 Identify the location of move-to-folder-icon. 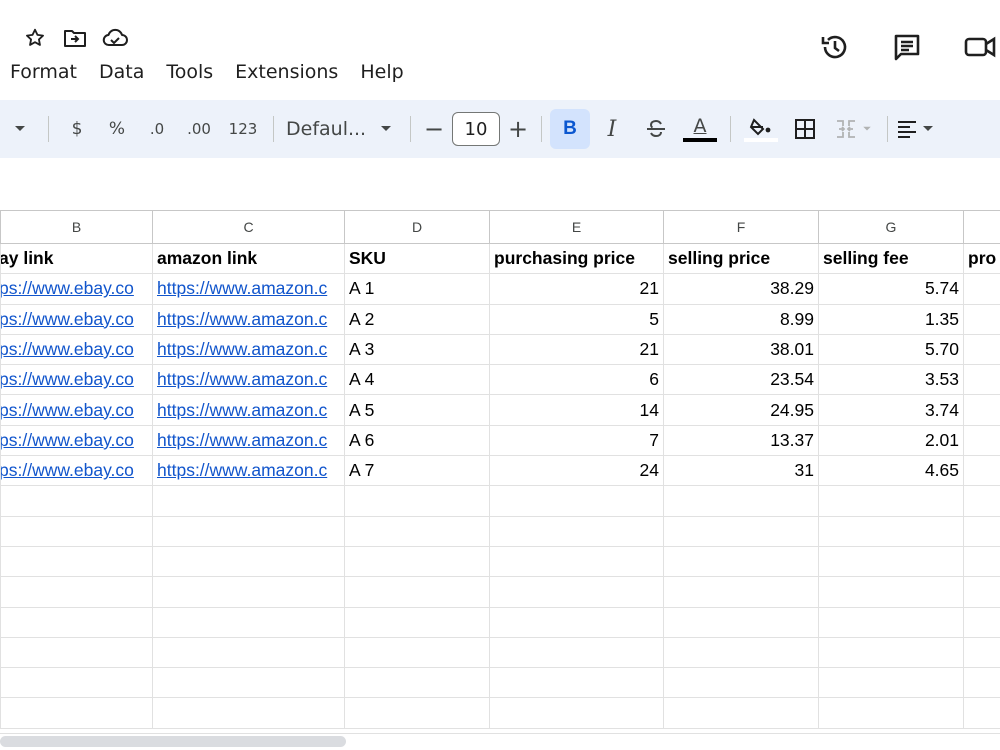
(75, 38).